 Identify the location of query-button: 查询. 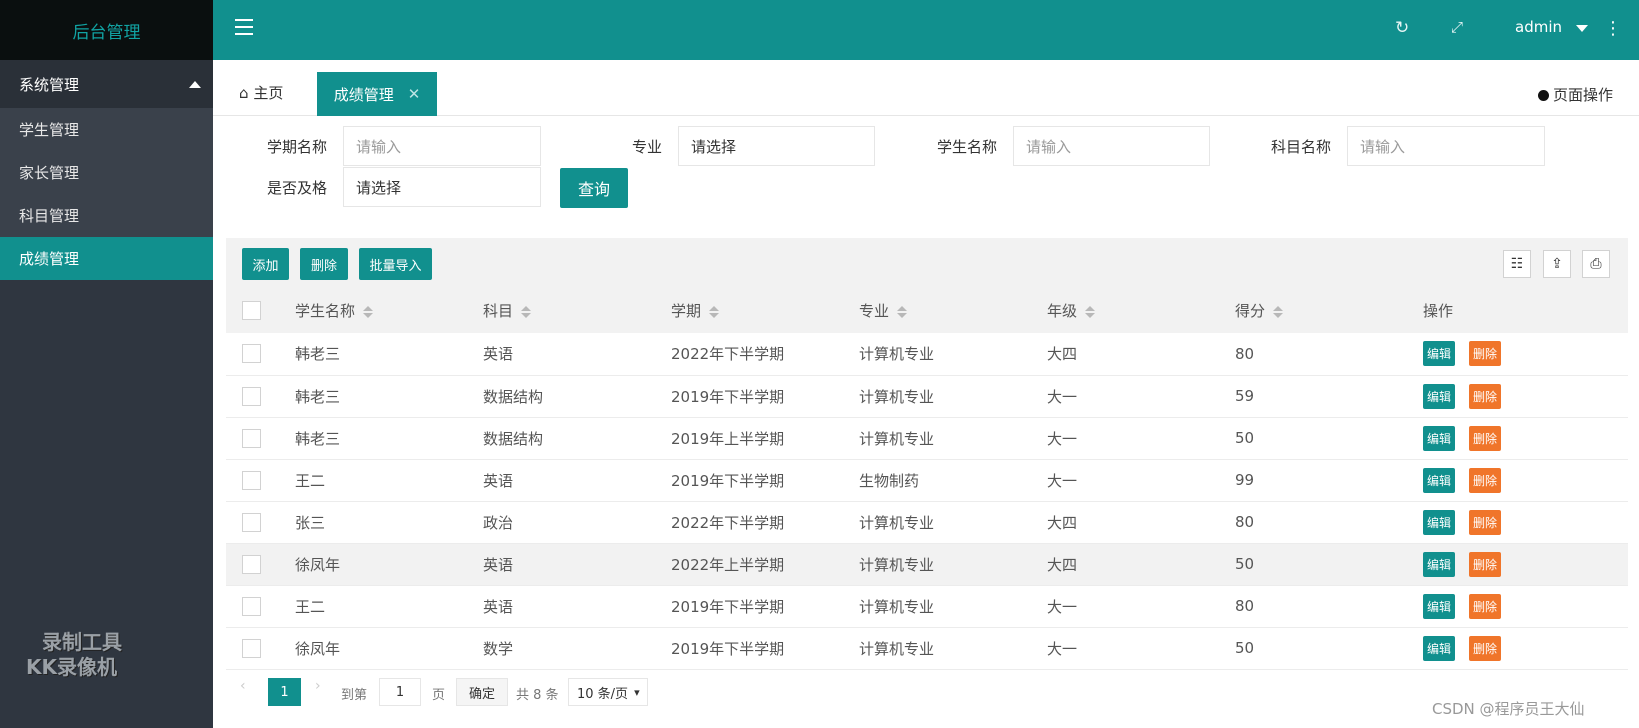
(594, 188).